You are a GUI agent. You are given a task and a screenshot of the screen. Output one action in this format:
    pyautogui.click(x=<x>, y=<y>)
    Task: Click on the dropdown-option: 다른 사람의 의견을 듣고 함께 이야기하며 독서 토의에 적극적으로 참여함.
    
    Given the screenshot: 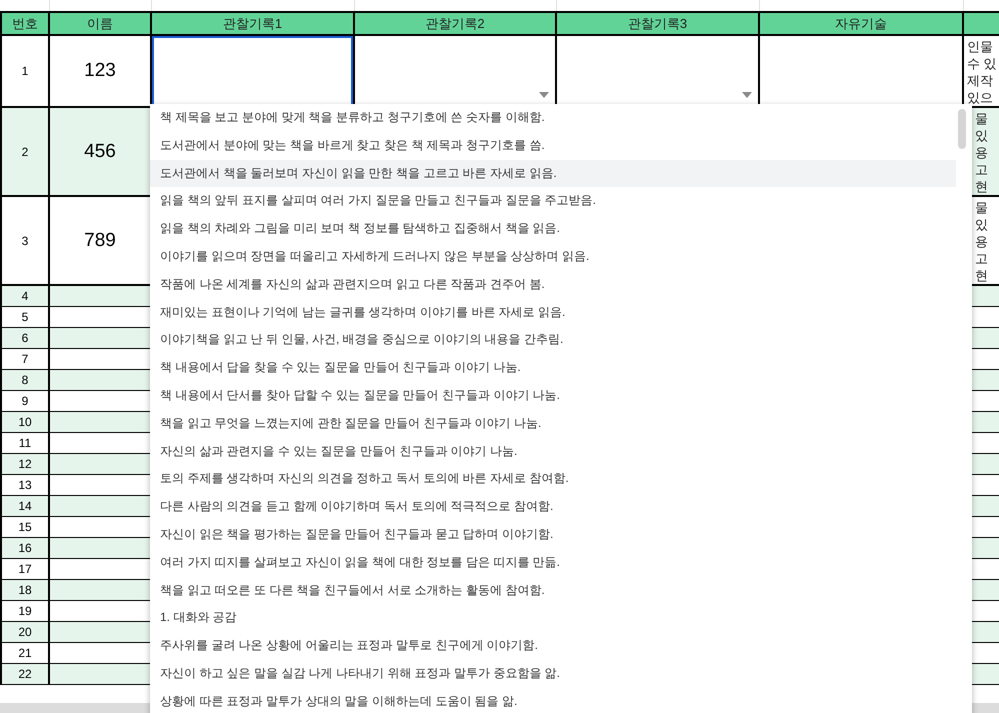 What is the action you would take?
    pyautogui.click(x=553, y=507)
    